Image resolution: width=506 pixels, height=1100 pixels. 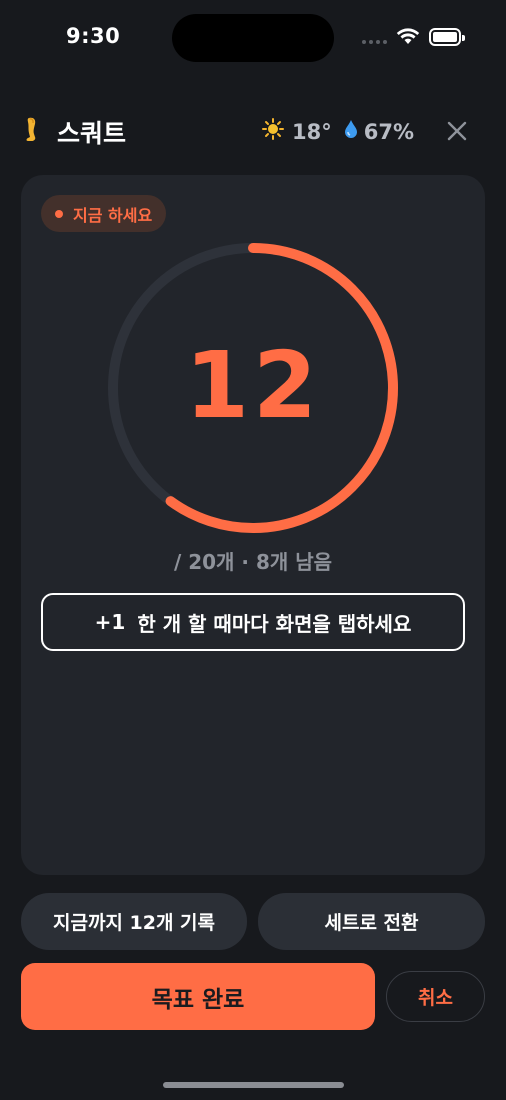 I want to click on weather-info: 18° 67%, so click(x=338, y=131).